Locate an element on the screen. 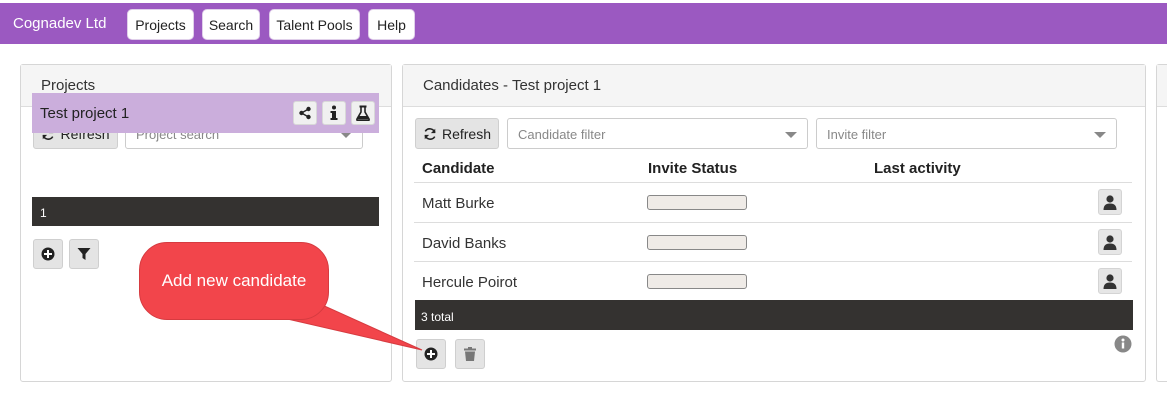 Image resolution: width=1167 pixels, height=395 pixels. flask-icon is located at coordinates (363, 113).